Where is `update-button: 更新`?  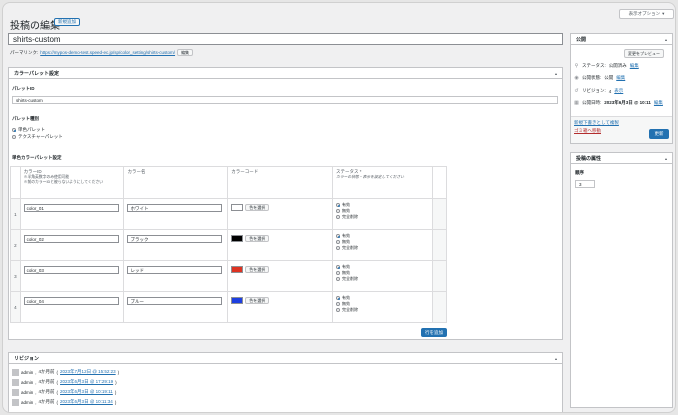 update-button: 更新 is located at coordinates (659, 134).